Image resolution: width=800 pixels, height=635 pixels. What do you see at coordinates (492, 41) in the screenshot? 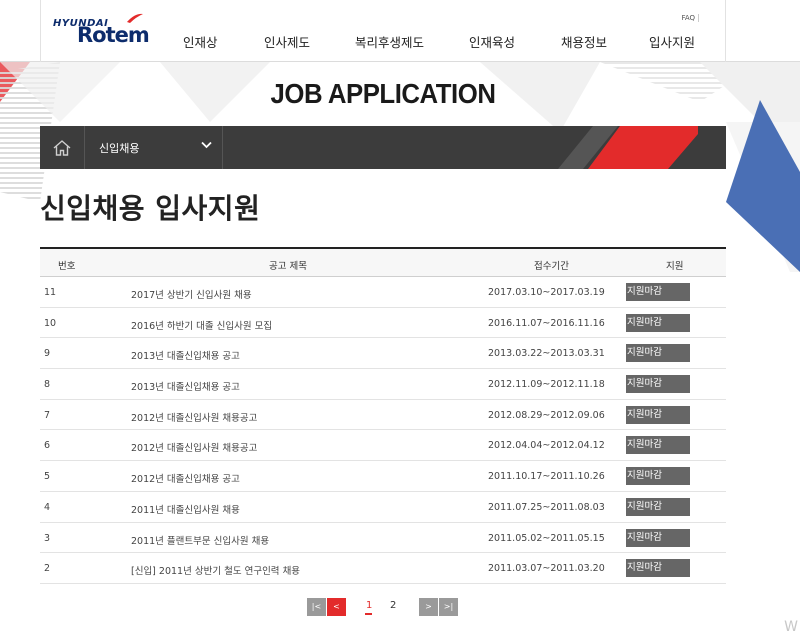
I see `nav-item-development: 인재육성` at bounding box center [492, 41].